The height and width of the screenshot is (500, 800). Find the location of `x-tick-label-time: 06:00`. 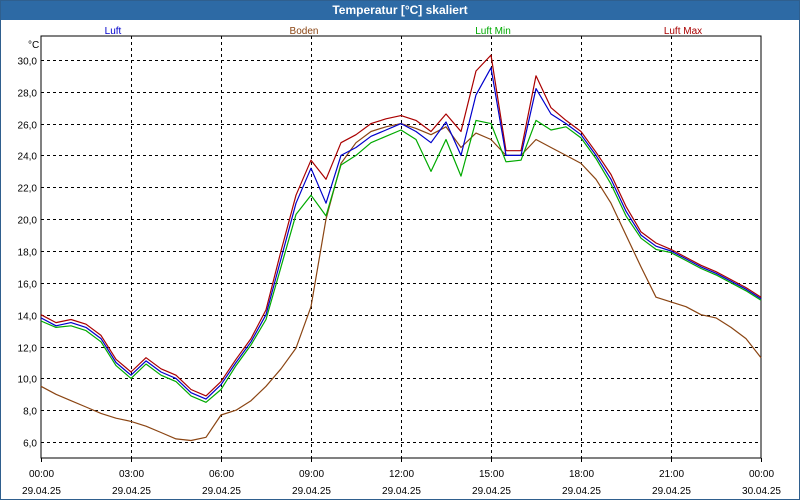

x-tick-label-time: 06:00 is located at coordinates (221, 474).